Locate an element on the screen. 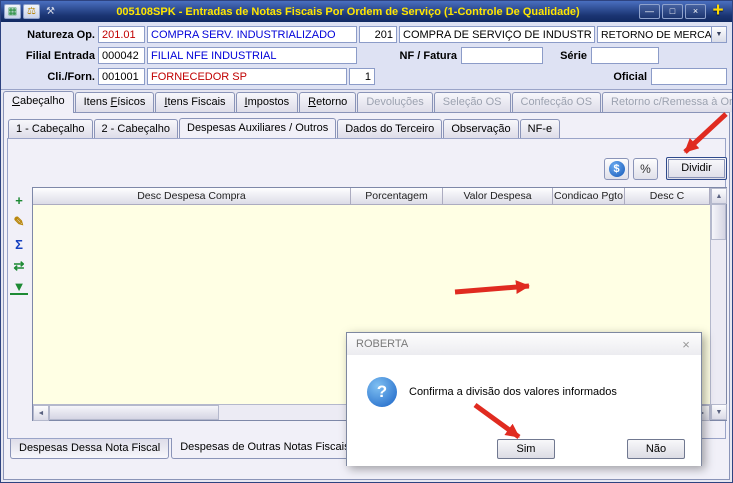 The height and width of the screenshot is (483, 733). col-desc-condicao: Desc C is located at coordinates (667, 196).